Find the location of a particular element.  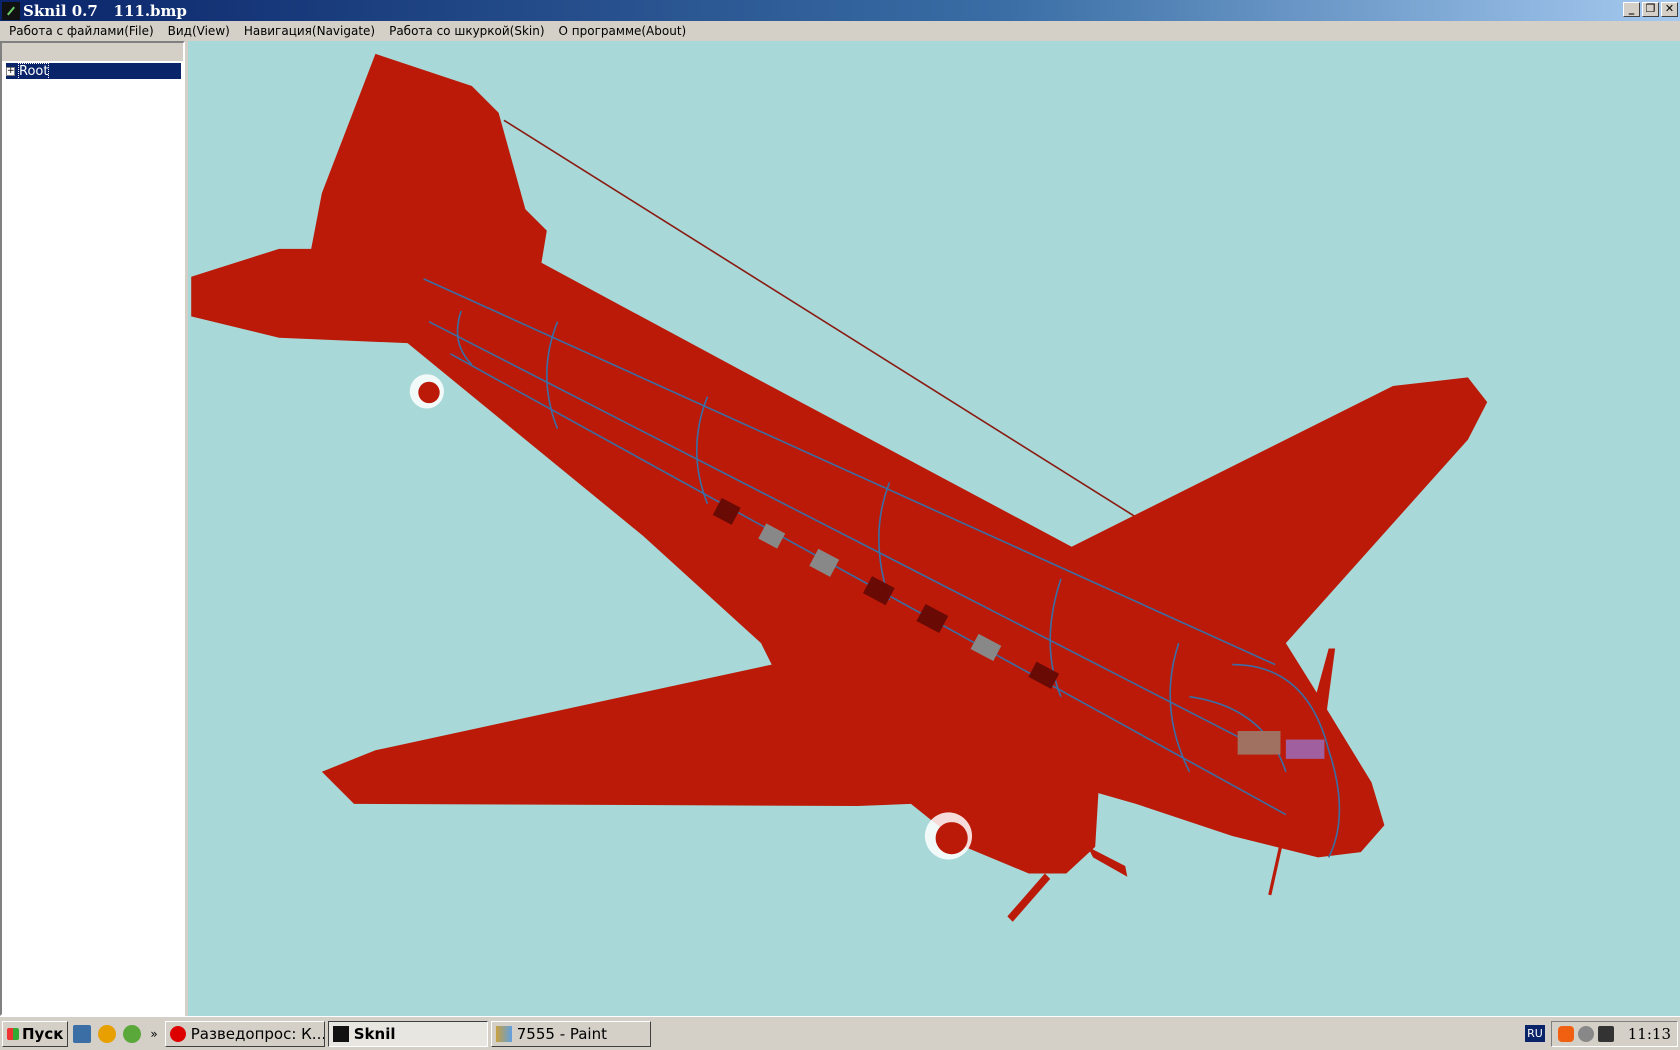

webcam-icon is located at coordinates (1585, 1033).